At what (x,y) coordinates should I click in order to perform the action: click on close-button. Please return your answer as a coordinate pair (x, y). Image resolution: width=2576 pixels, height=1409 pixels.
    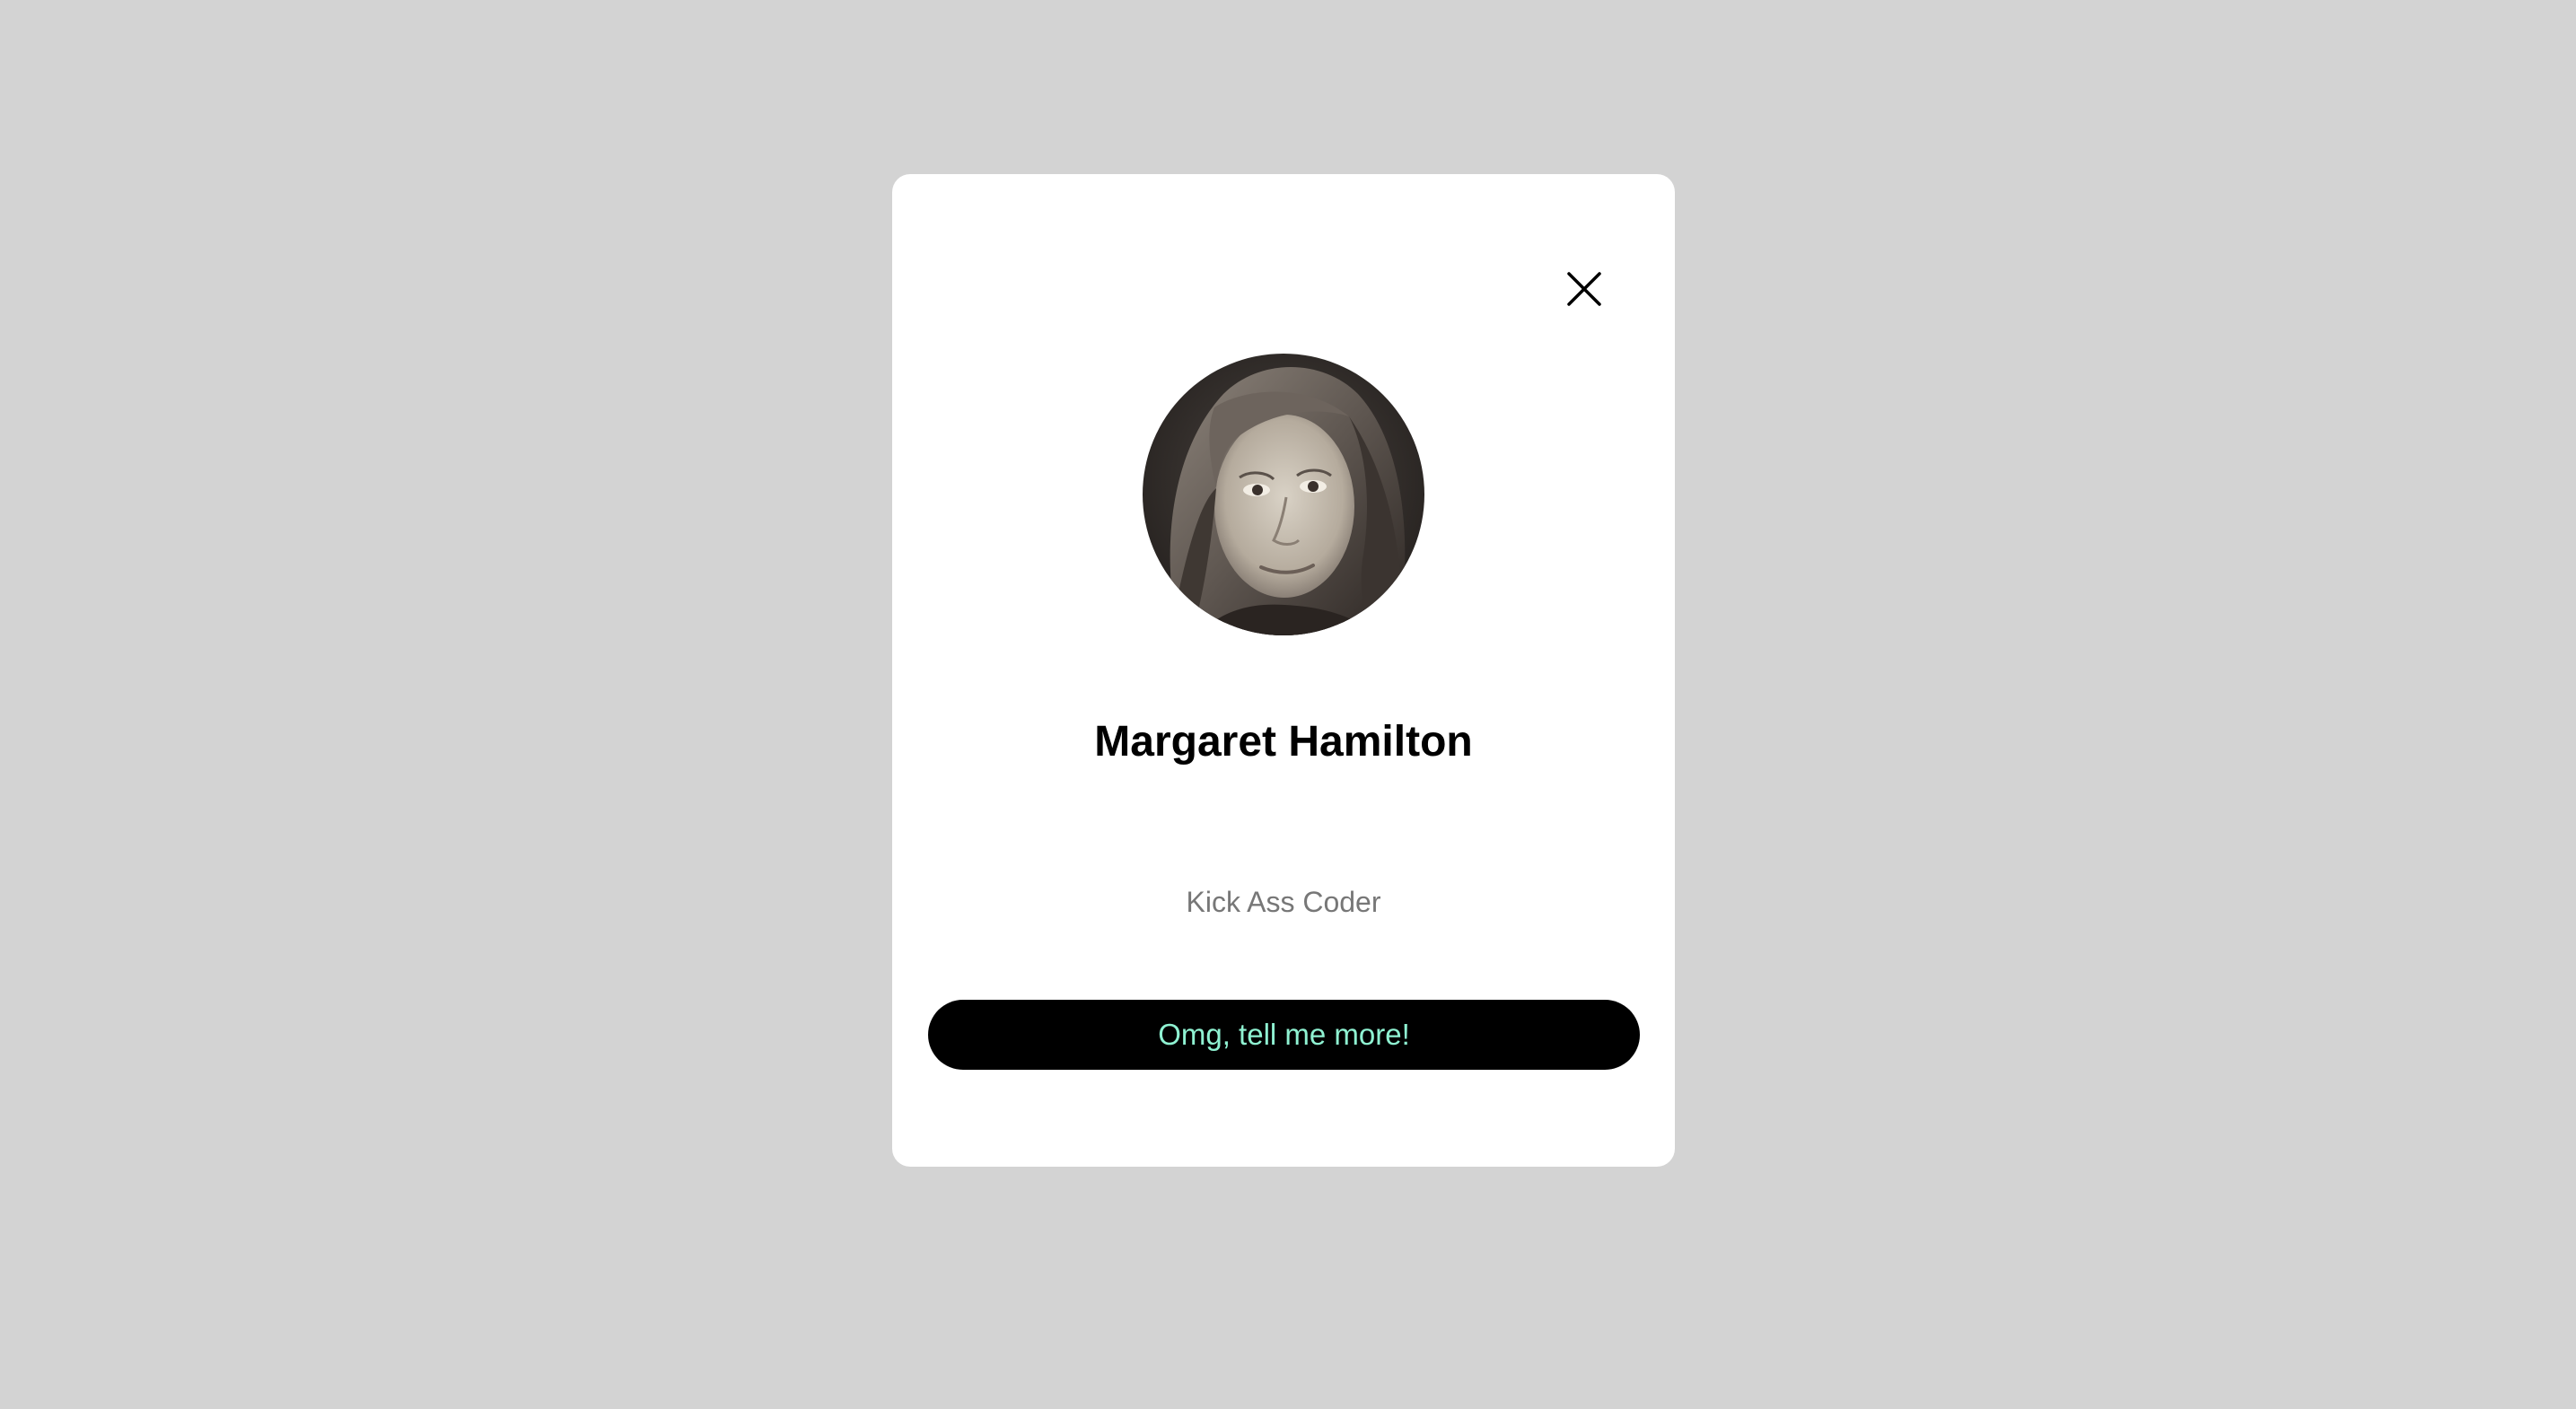
    Looking at the image, I should click on (1584, 289).